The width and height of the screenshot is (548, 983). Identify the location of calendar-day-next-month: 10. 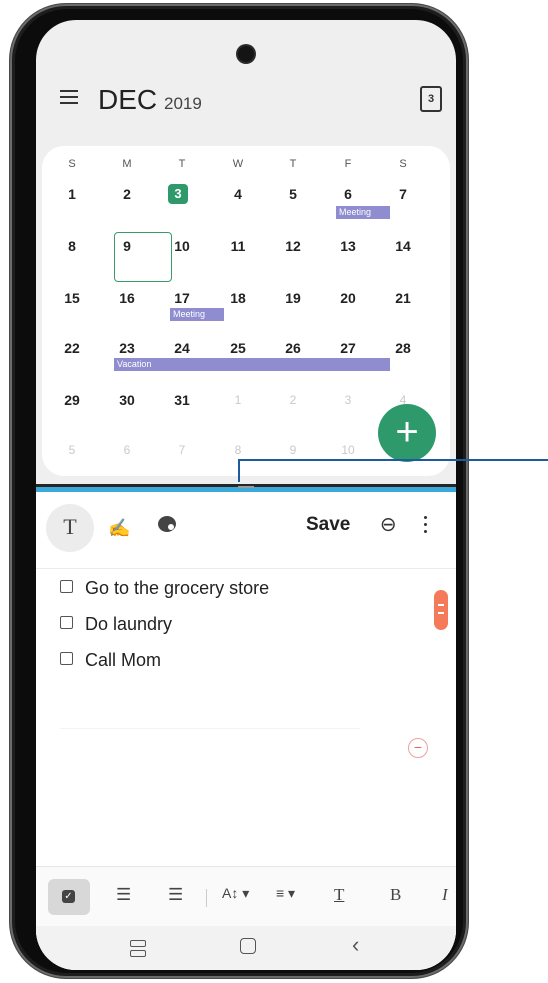
(348, 450).